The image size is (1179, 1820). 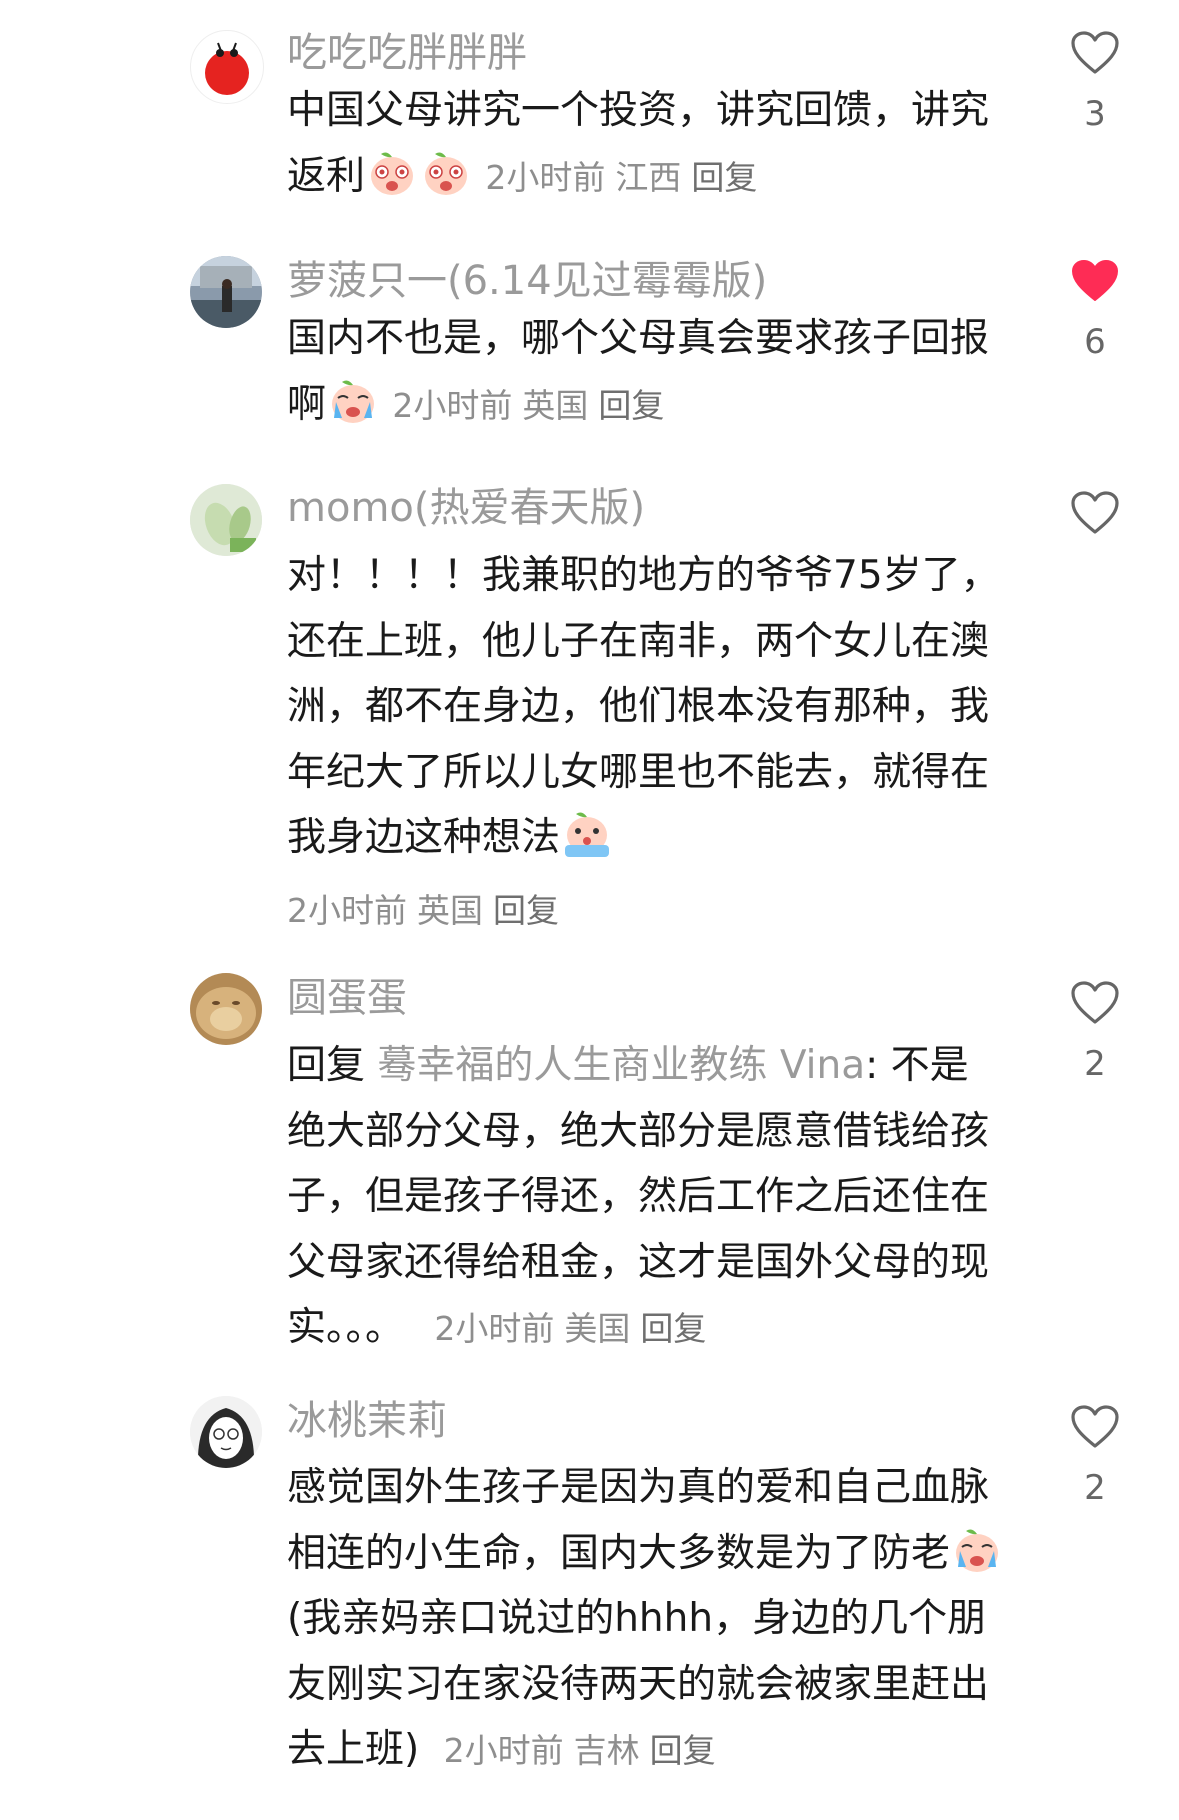 What do you see at coordinates (1095, 281) in the screenshot?
I see `heart-filled-icon` at bounding box center [1095, 281].